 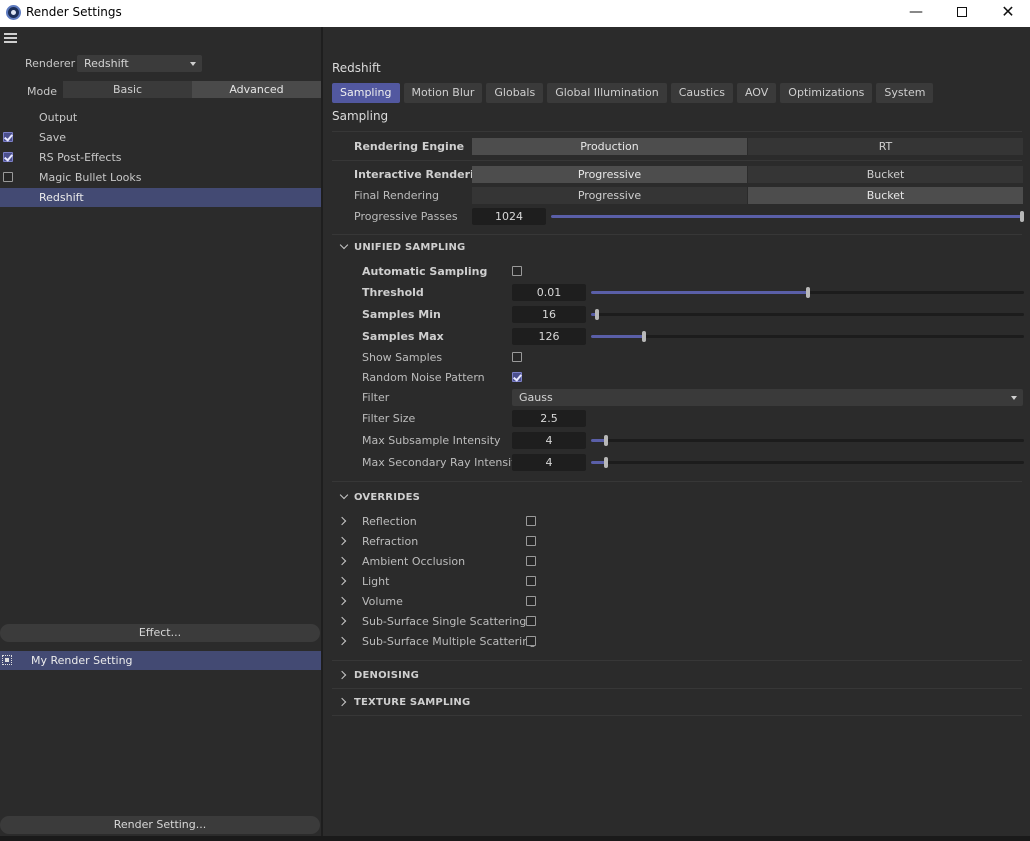 I want to click on max-secondary-field: 4, so click(x=549, y=462).